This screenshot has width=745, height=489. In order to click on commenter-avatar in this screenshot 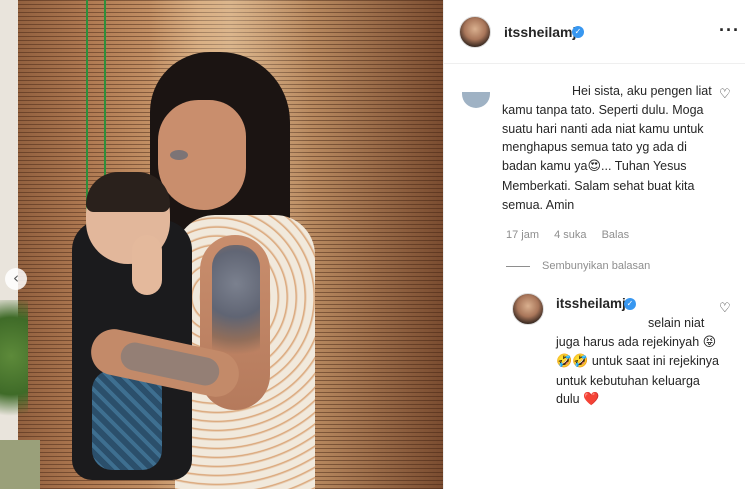, I will do `click(476, 100)`.